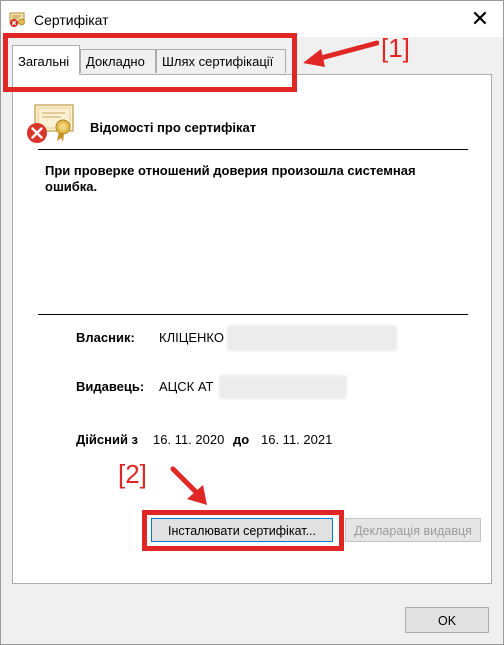 The image size is (504, 645). What do you see at coordinates (243, 530) in the screenshot?
I see `annotation-box-install` at bounding box center [243, 530].